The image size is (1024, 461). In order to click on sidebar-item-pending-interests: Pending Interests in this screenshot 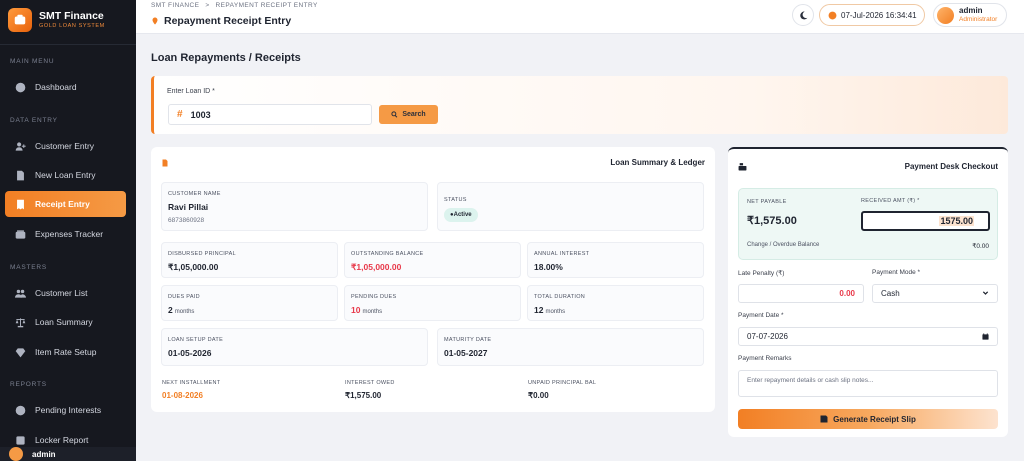, I will do `click(65, 410)`.